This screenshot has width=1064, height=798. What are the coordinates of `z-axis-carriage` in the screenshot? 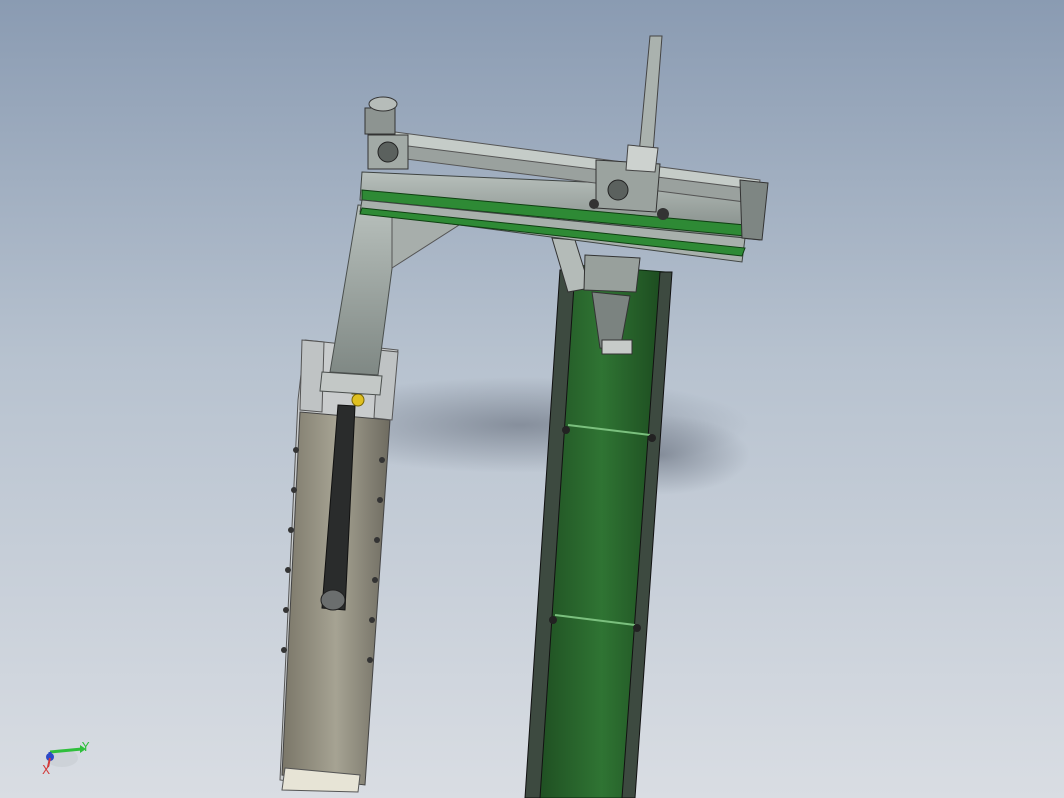 It's located at (629, 127).